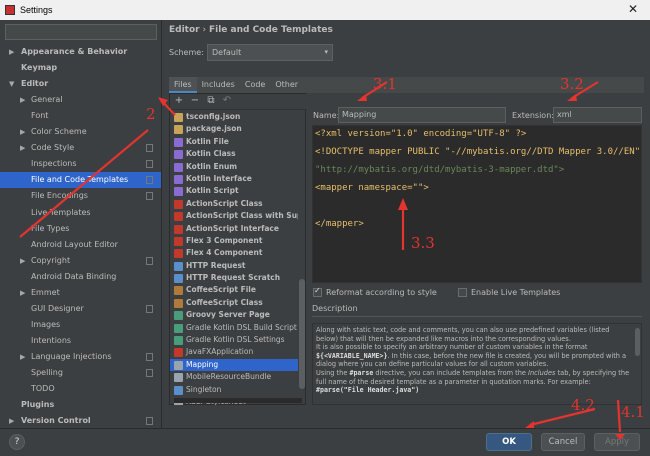  What do you see at coordinates (234, 377) in the screenshot?
I see `template-list-item: MobileResourceBundle` at bounding box center [234, 377].